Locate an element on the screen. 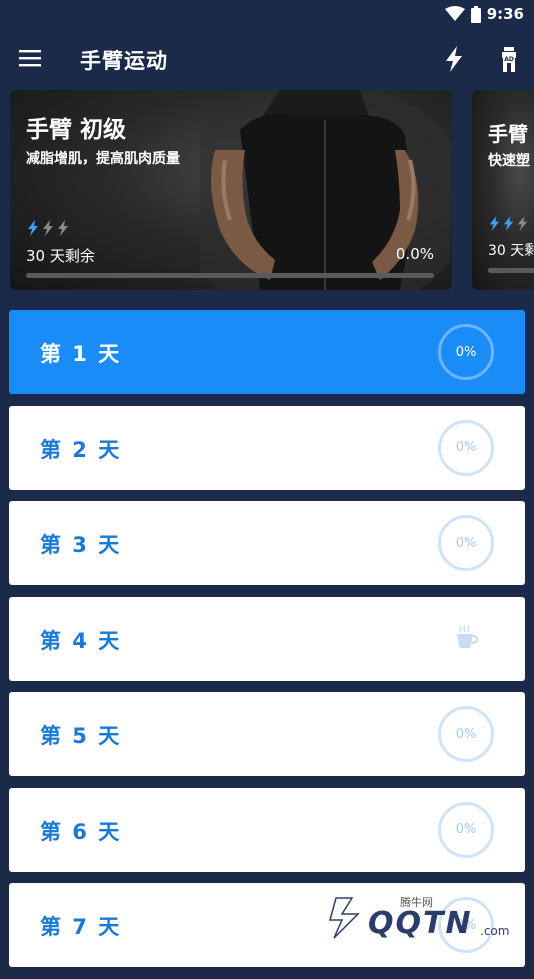 The height and width of the screenshot is (979, 534). day-label: 第 4 天 is located at coordinates (81, 640).